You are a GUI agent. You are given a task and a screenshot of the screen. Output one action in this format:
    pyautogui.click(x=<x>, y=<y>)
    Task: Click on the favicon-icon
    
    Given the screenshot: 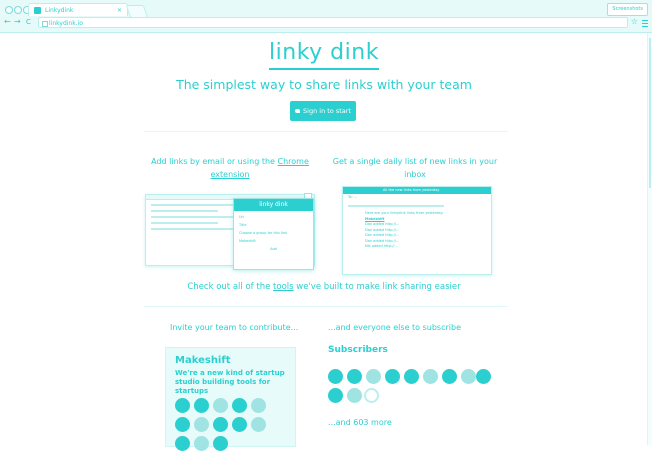 What is the action you would take?
    pyautogui.click(x=37, y=10)
    